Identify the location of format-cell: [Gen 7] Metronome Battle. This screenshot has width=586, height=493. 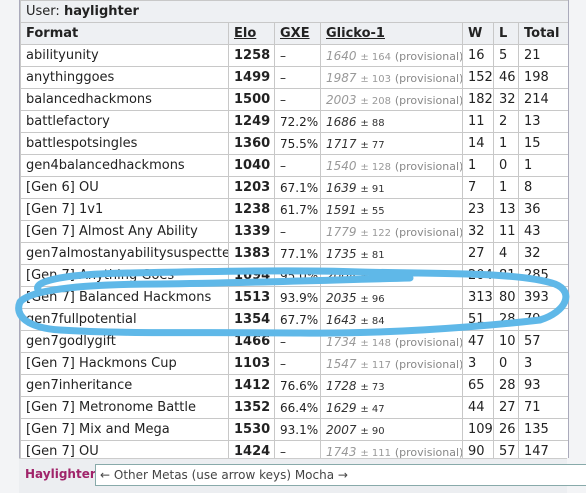
(124, 407).